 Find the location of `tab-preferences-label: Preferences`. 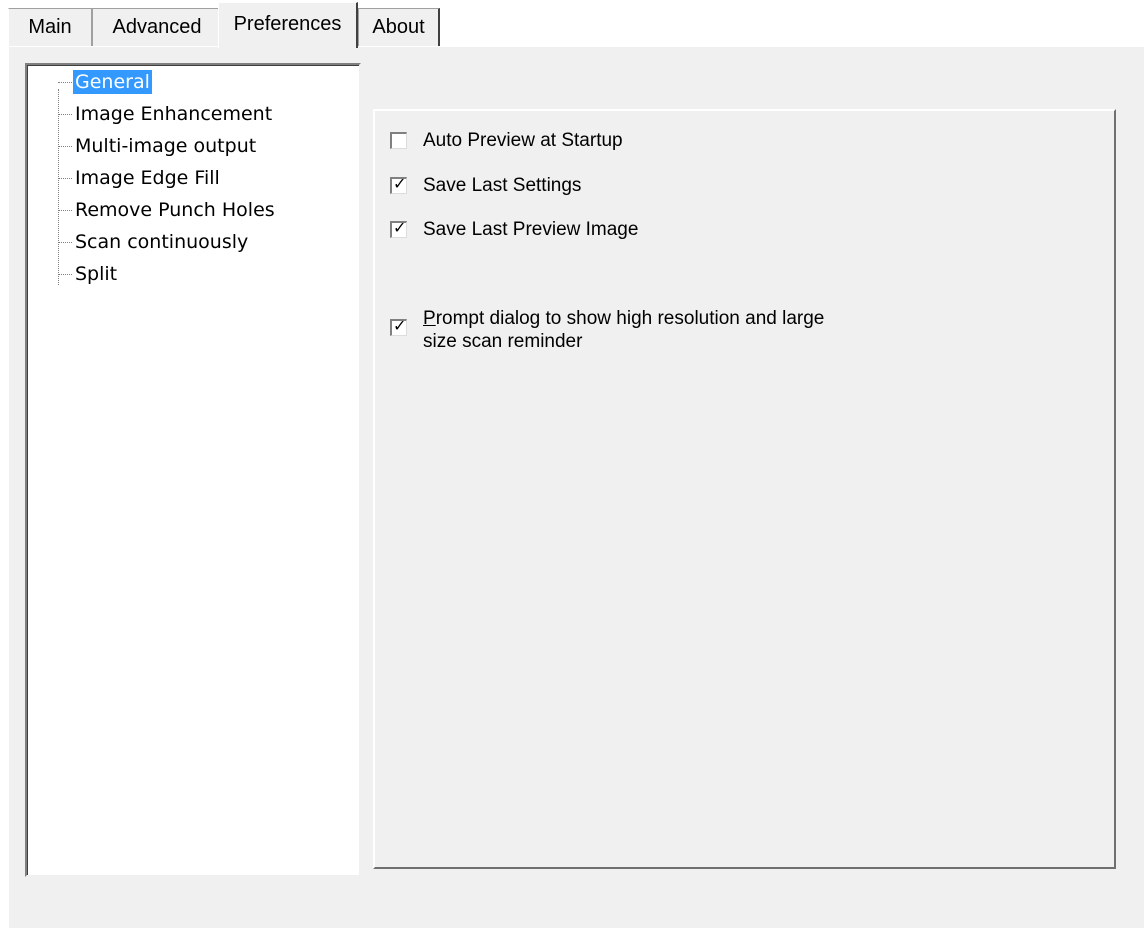

tab-preferences-label: Preferences is located at coordinates (287, 24).